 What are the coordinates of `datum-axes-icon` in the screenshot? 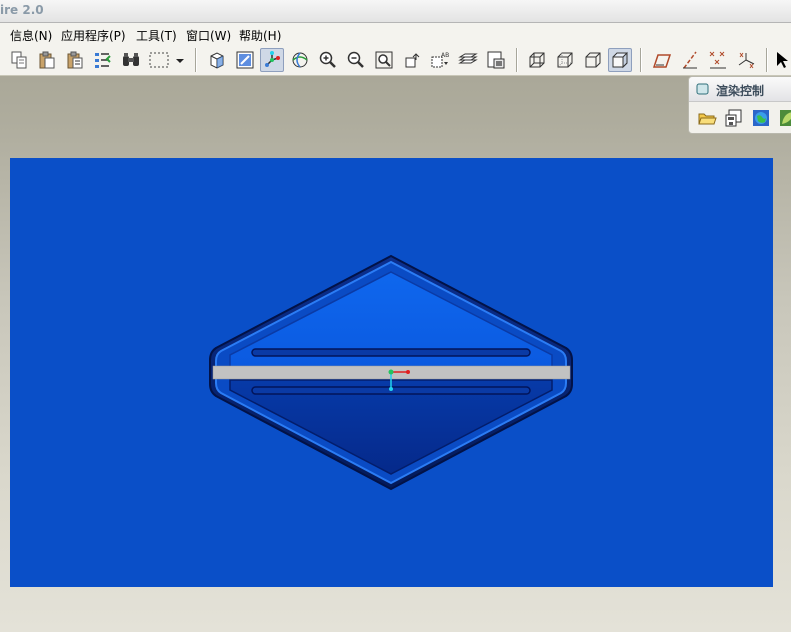 It's located at (690, 60).